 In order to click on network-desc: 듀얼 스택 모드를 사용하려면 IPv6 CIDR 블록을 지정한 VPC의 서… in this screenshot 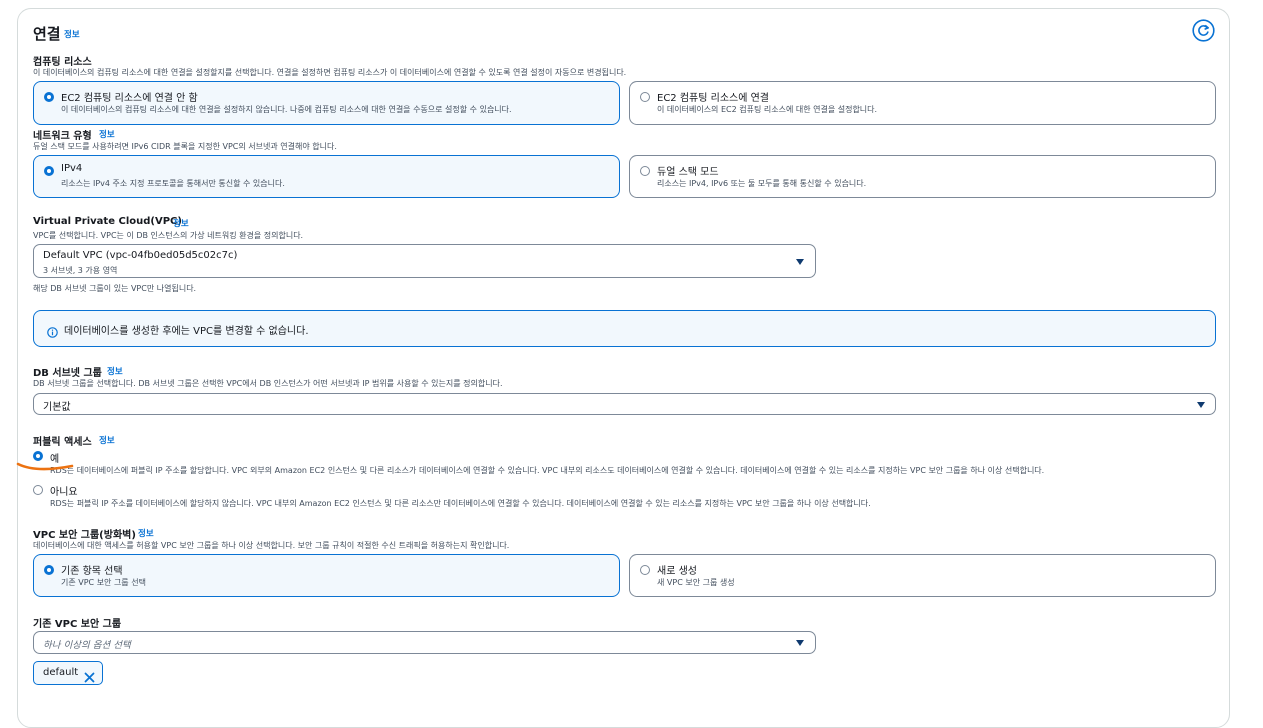, I will do `click(185, 146)`.